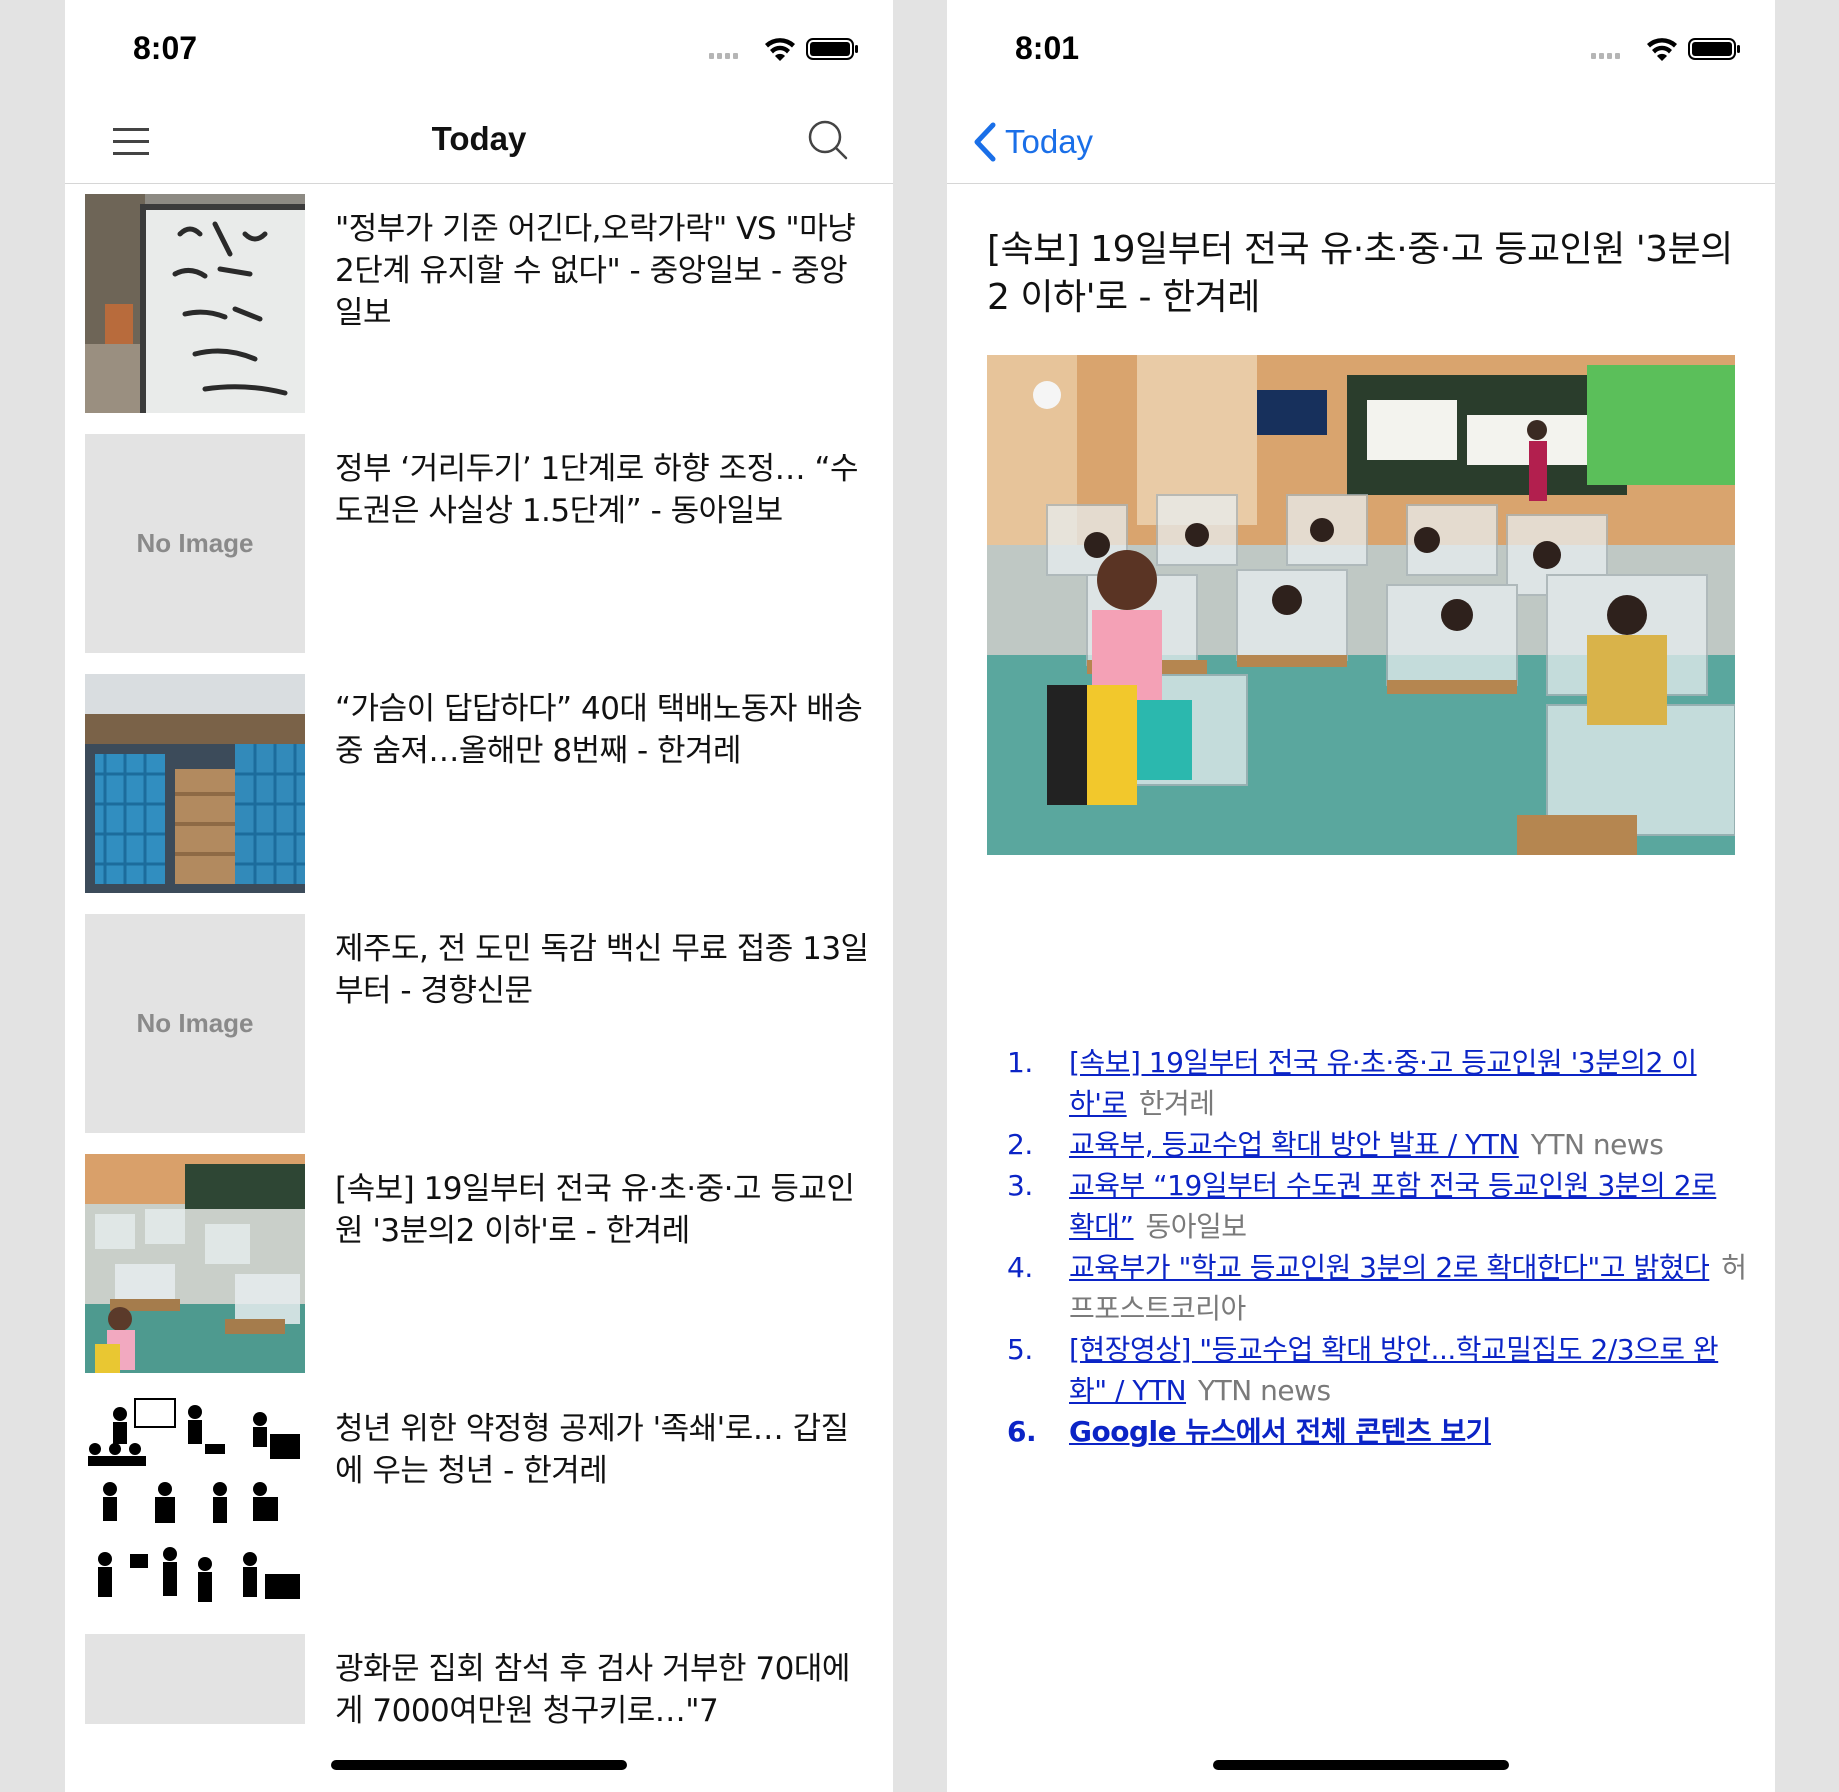 The width and height of the screenshot is (1839, 1792). I want to click on related-article-item: 2. 교육부, 등교수업 확대 방안 발표 / YTN YTN news, so click(1377, 1144).